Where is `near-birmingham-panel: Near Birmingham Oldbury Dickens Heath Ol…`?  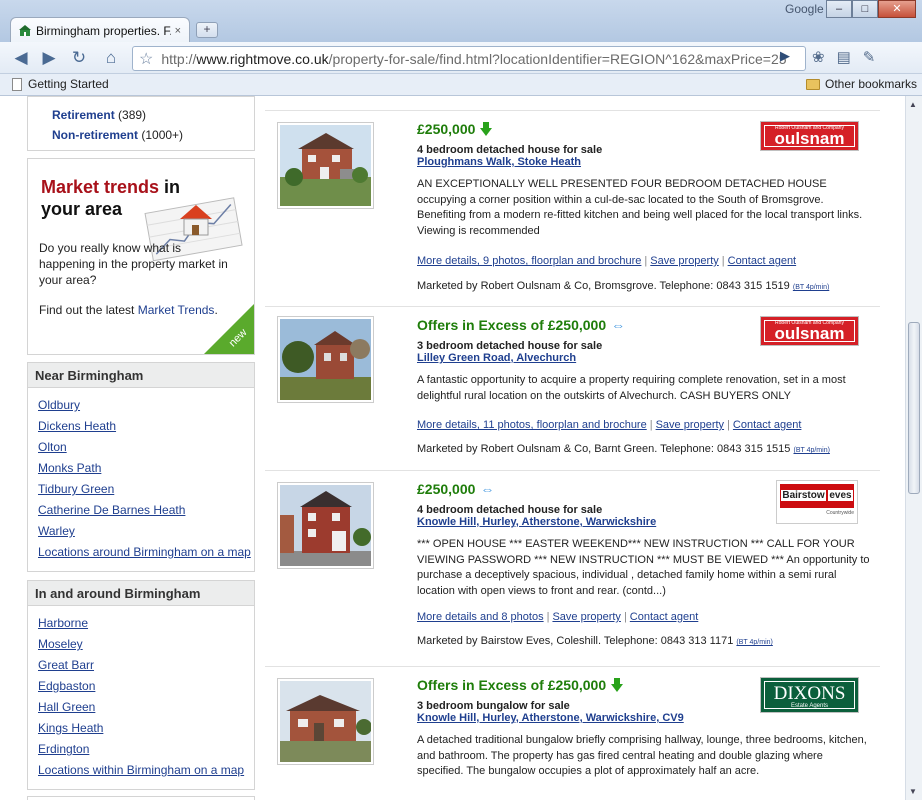
near-birmingham-panel: Near Birmingham Oldbury Dickens Heath Ol… is located at coordinates (141, 467).